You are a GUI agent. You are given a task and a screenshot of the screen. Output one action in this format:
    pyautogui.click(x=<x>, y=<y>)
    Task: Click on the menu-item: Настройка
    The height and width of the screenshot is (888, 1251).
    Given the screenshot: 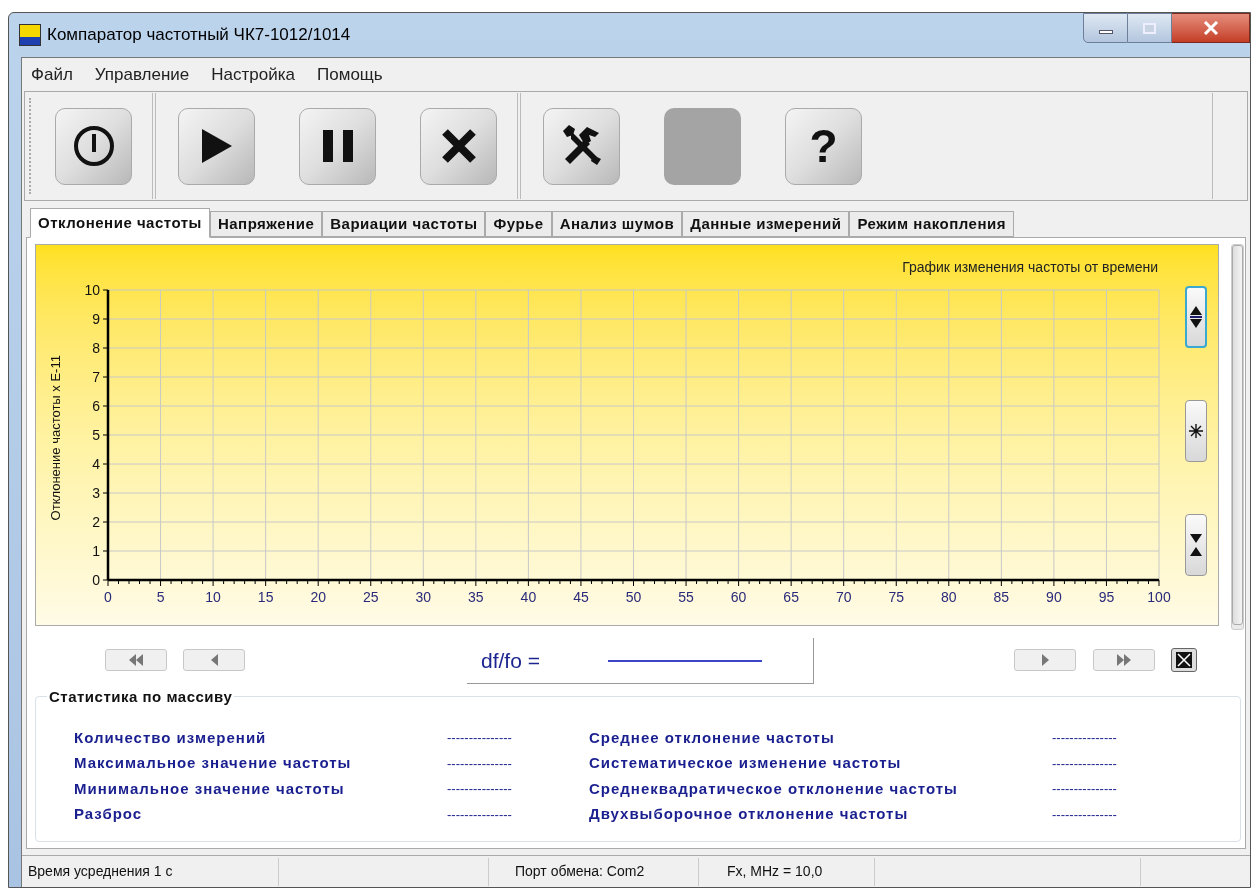 What is the action you would take?
    pyautogui.click(x=253, y=74)
    